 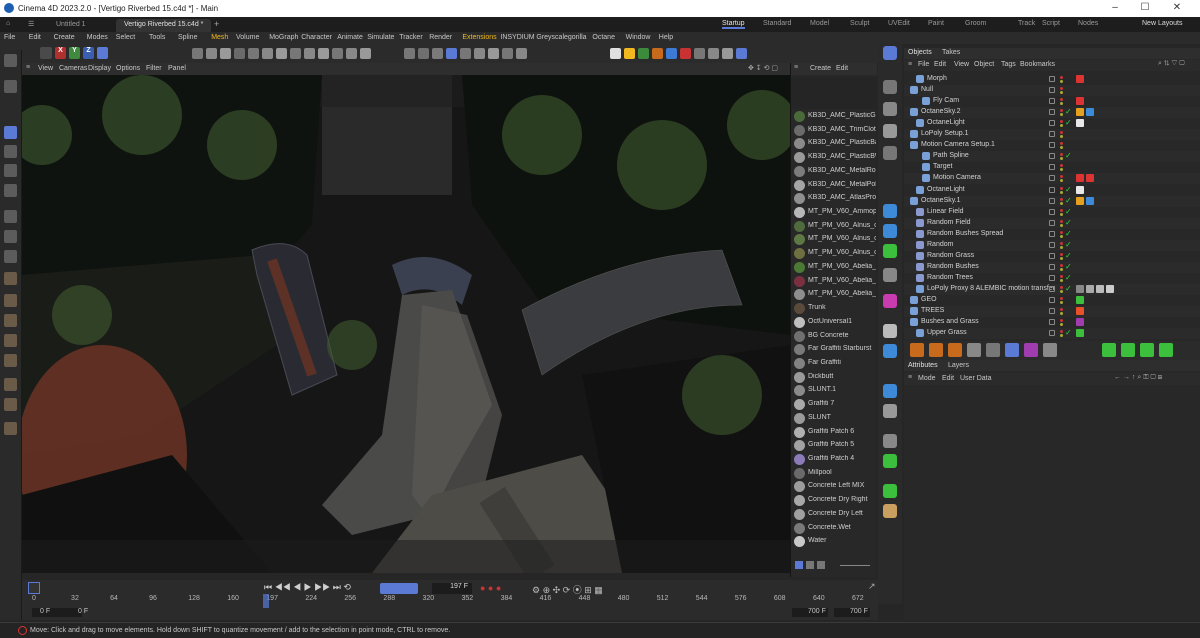 I want to click on attribute-nav-icons: ← → ↑ ⌕ ⚿ ▢ ⊞, so click(x=1138, y=378).